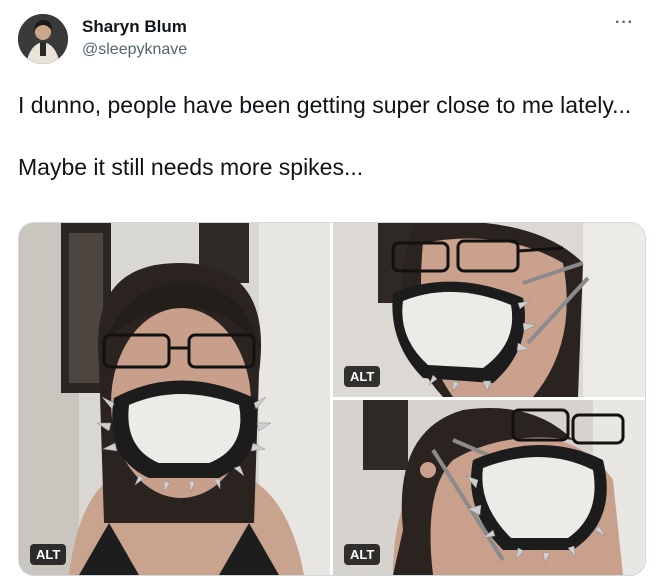 The width and height of the screenshot is (656, 587). I want to click on author-name: Sharyn Blum, so click(134, 27).